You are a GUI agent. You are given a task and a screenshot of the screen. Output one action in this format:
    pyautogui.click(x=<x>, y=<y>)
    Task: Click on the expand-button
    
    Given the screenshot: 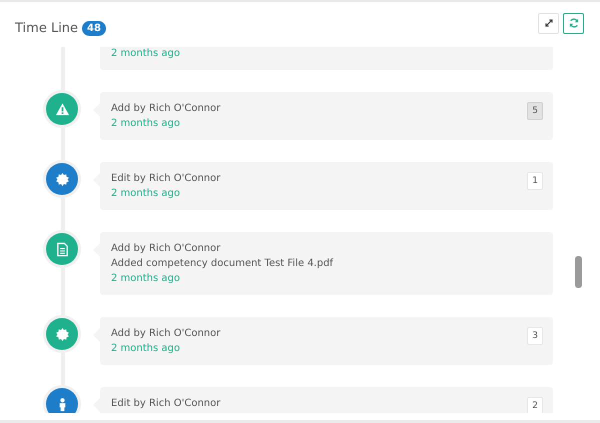 What is the action you would take?
    pyautogui.click(x=548, y=23)
    